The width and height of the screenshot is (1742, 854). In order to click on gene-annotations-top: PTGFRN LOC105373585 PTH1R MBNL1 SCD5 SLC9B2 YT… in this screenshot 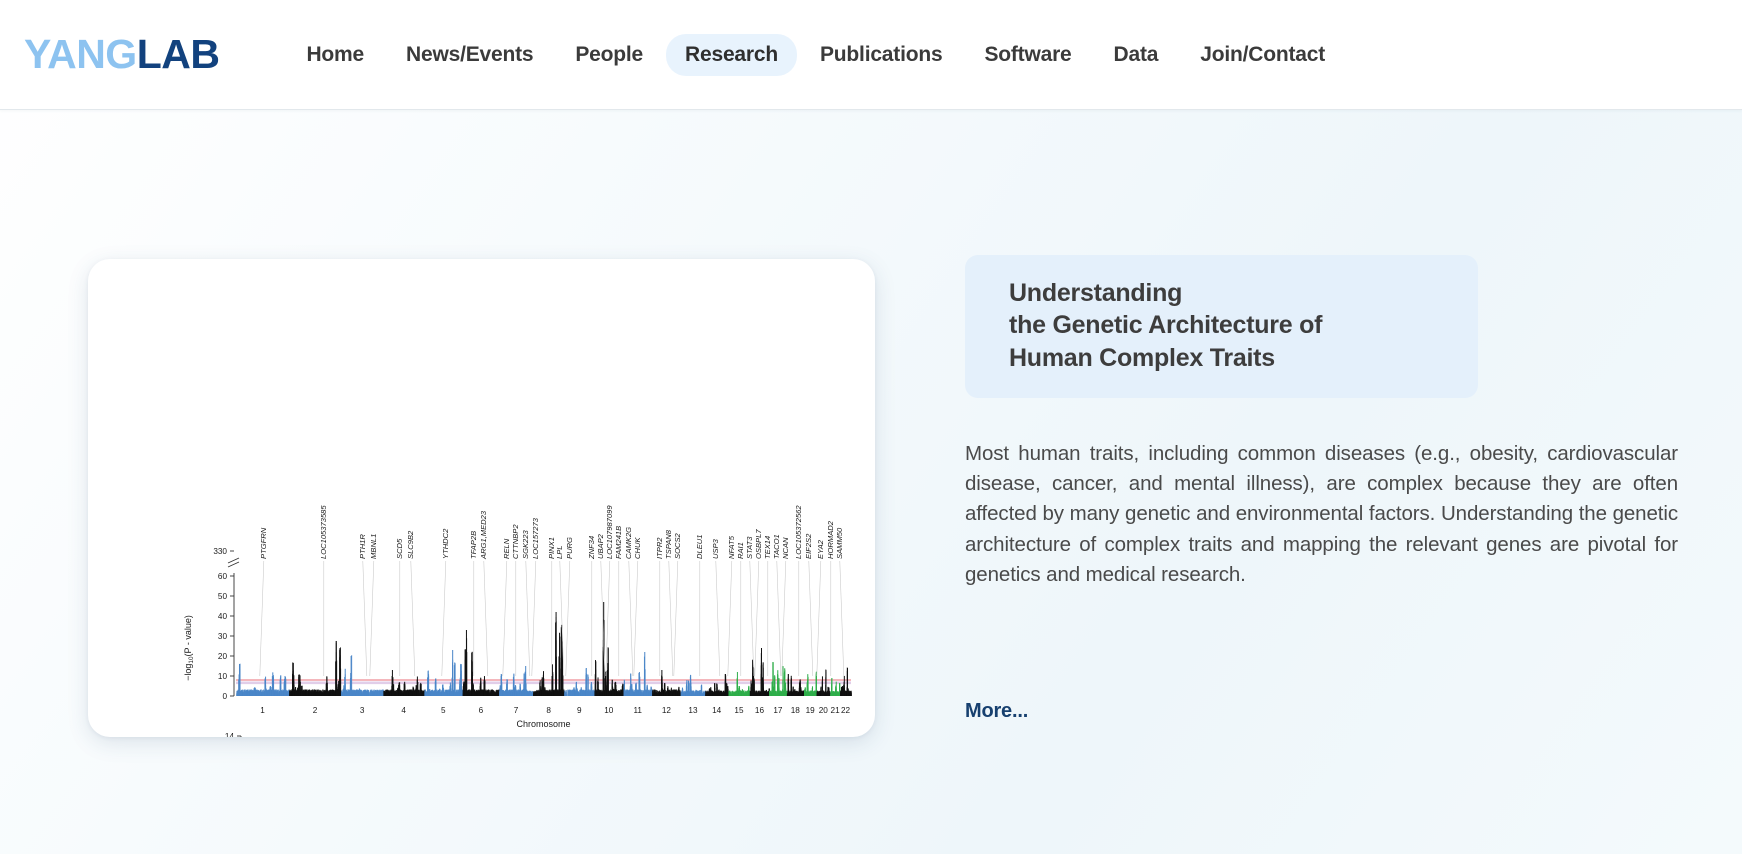, I will do `click(552, 591)`.